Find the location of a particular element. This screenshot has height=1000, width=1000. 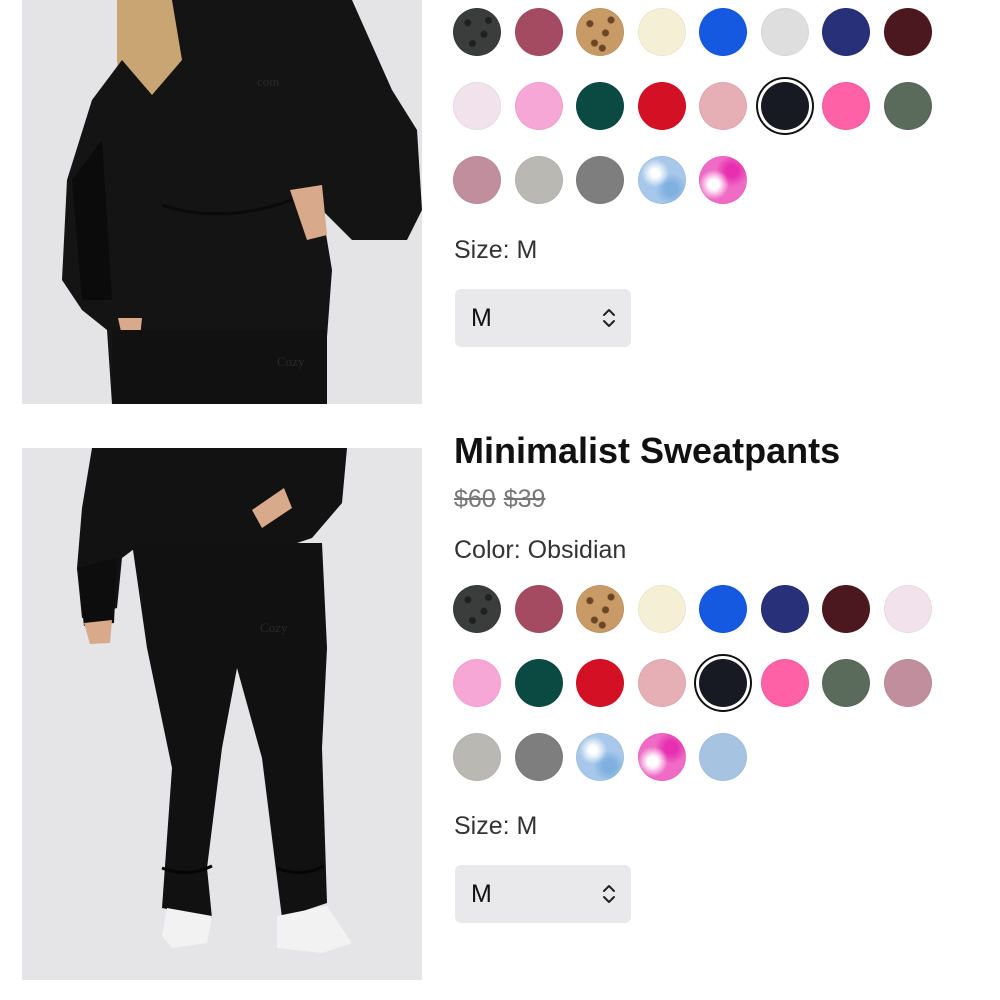

product-title: Minimalist Sweatpants is located at coordinates (647, 451).